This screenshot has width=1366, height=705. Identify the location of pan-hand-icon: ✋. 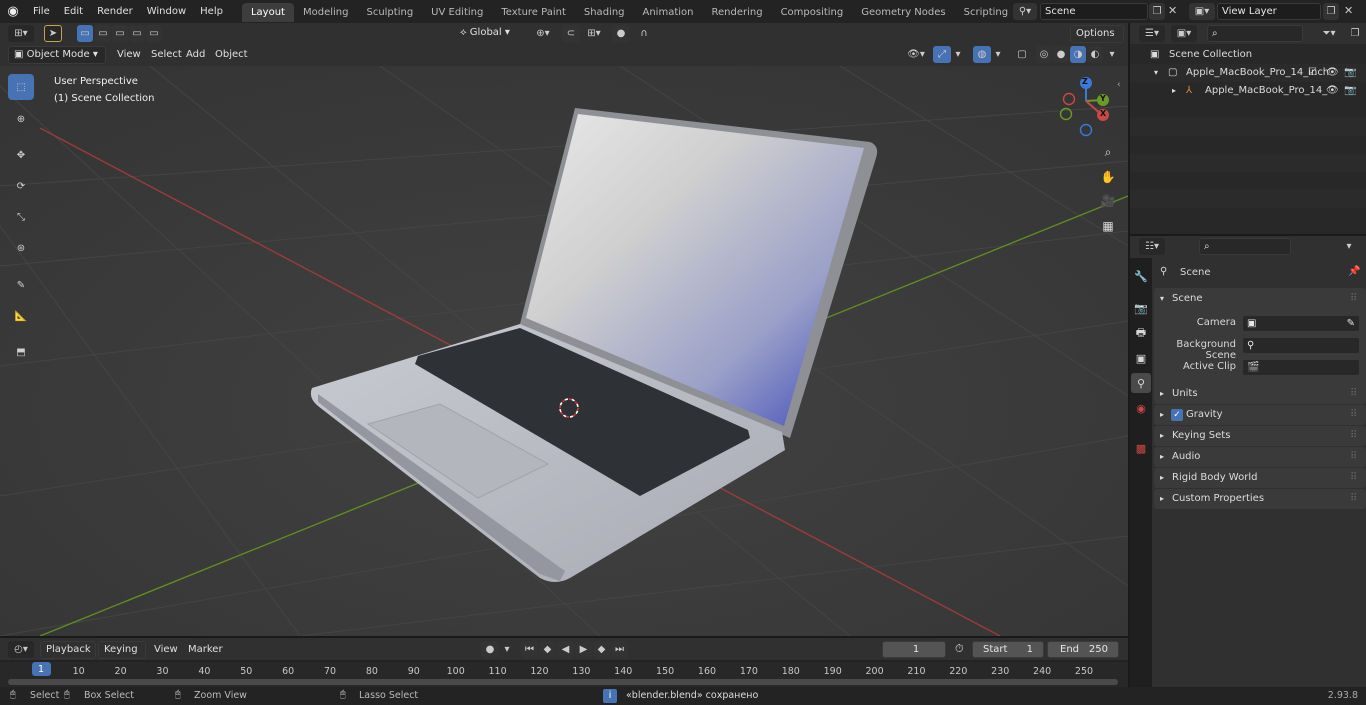
(1108, 177).